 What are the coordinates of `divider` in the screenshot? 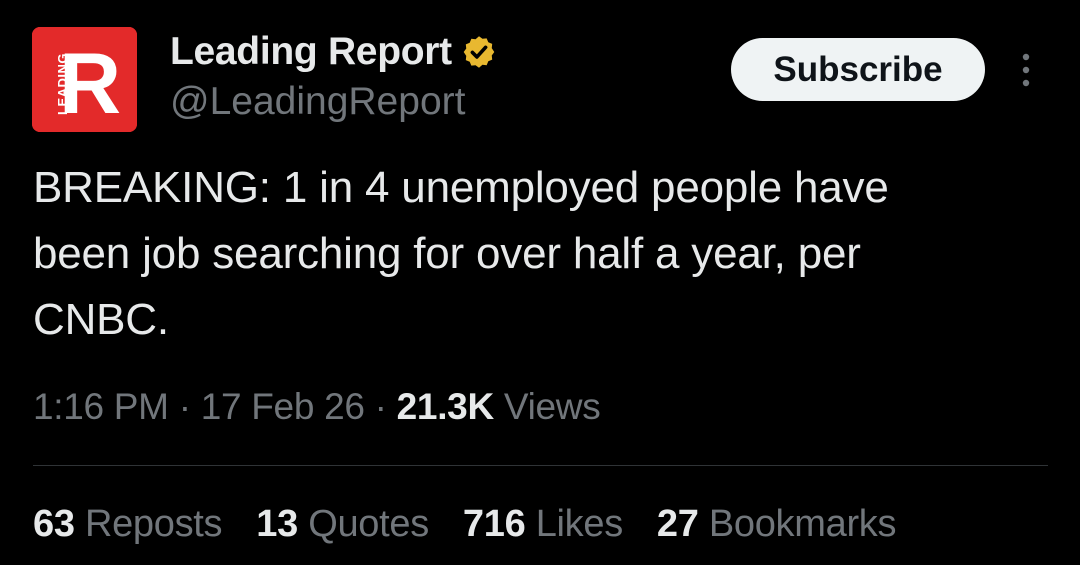 It's located at (540, 465).